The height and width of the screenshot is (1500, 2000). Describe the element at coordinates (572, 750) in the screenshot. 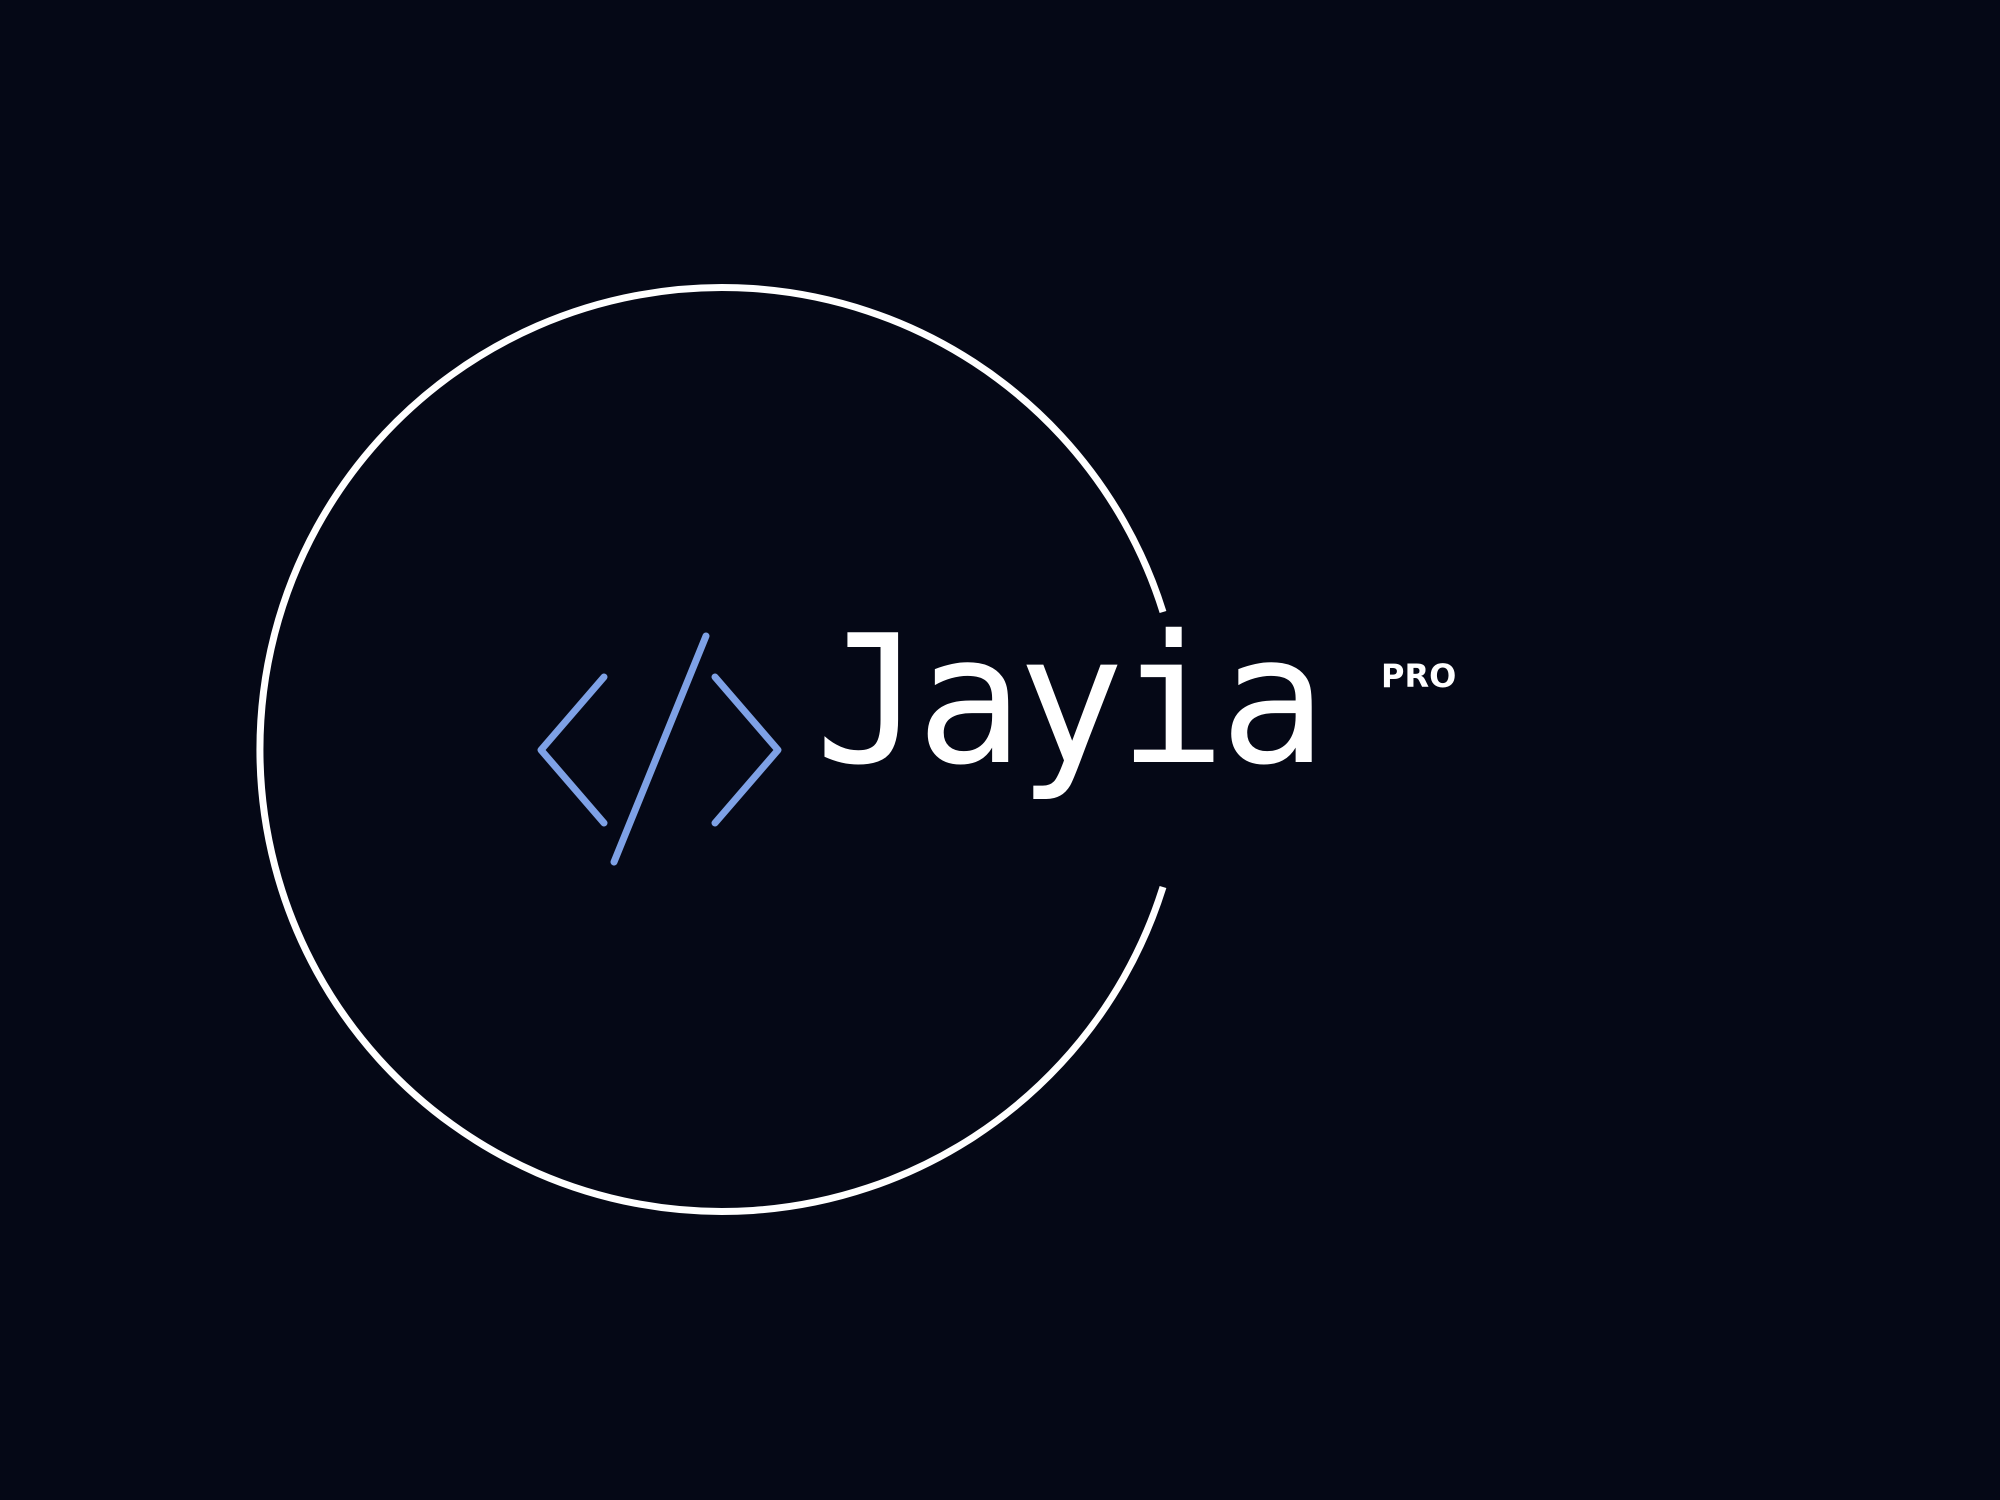

I see `left-angle-bracket` at that location.